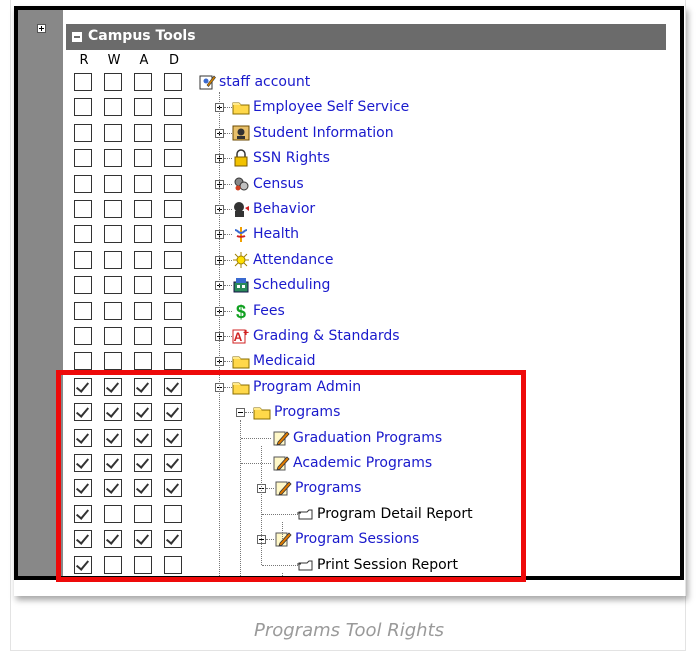 The height and width of the screenshot is (657, 698). What do you see at coordinates (41, 28) in the screenshot?
I see `expand-all-icon` at bounding box center [41, 28].